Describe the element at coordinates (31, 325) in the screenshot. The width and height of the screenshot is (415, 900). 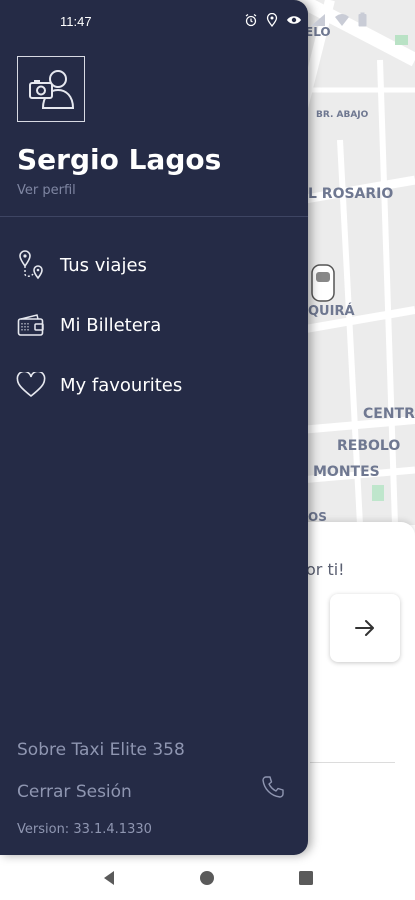
I see `wallet-icon` at that location.